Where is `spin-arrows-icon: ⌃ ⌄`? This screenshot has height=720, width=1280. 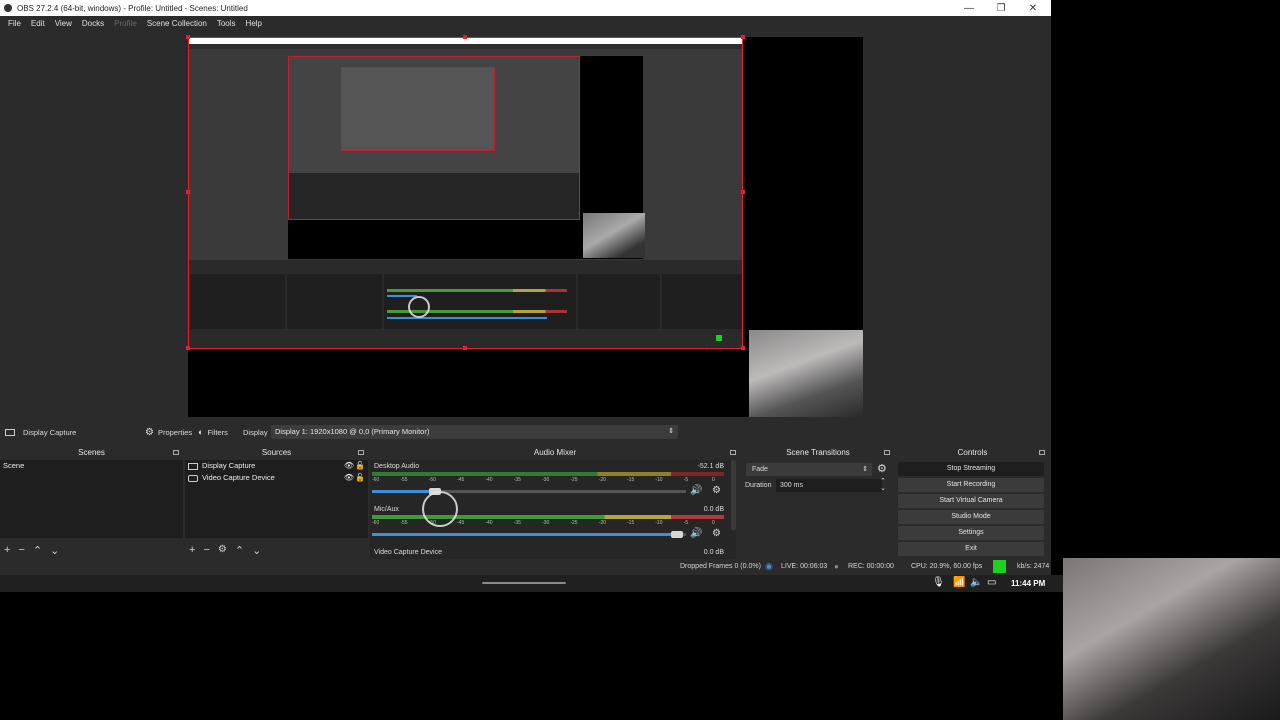
spin-arrows-icon: ⌃ ⌄ is located at coordinates (883, 485).